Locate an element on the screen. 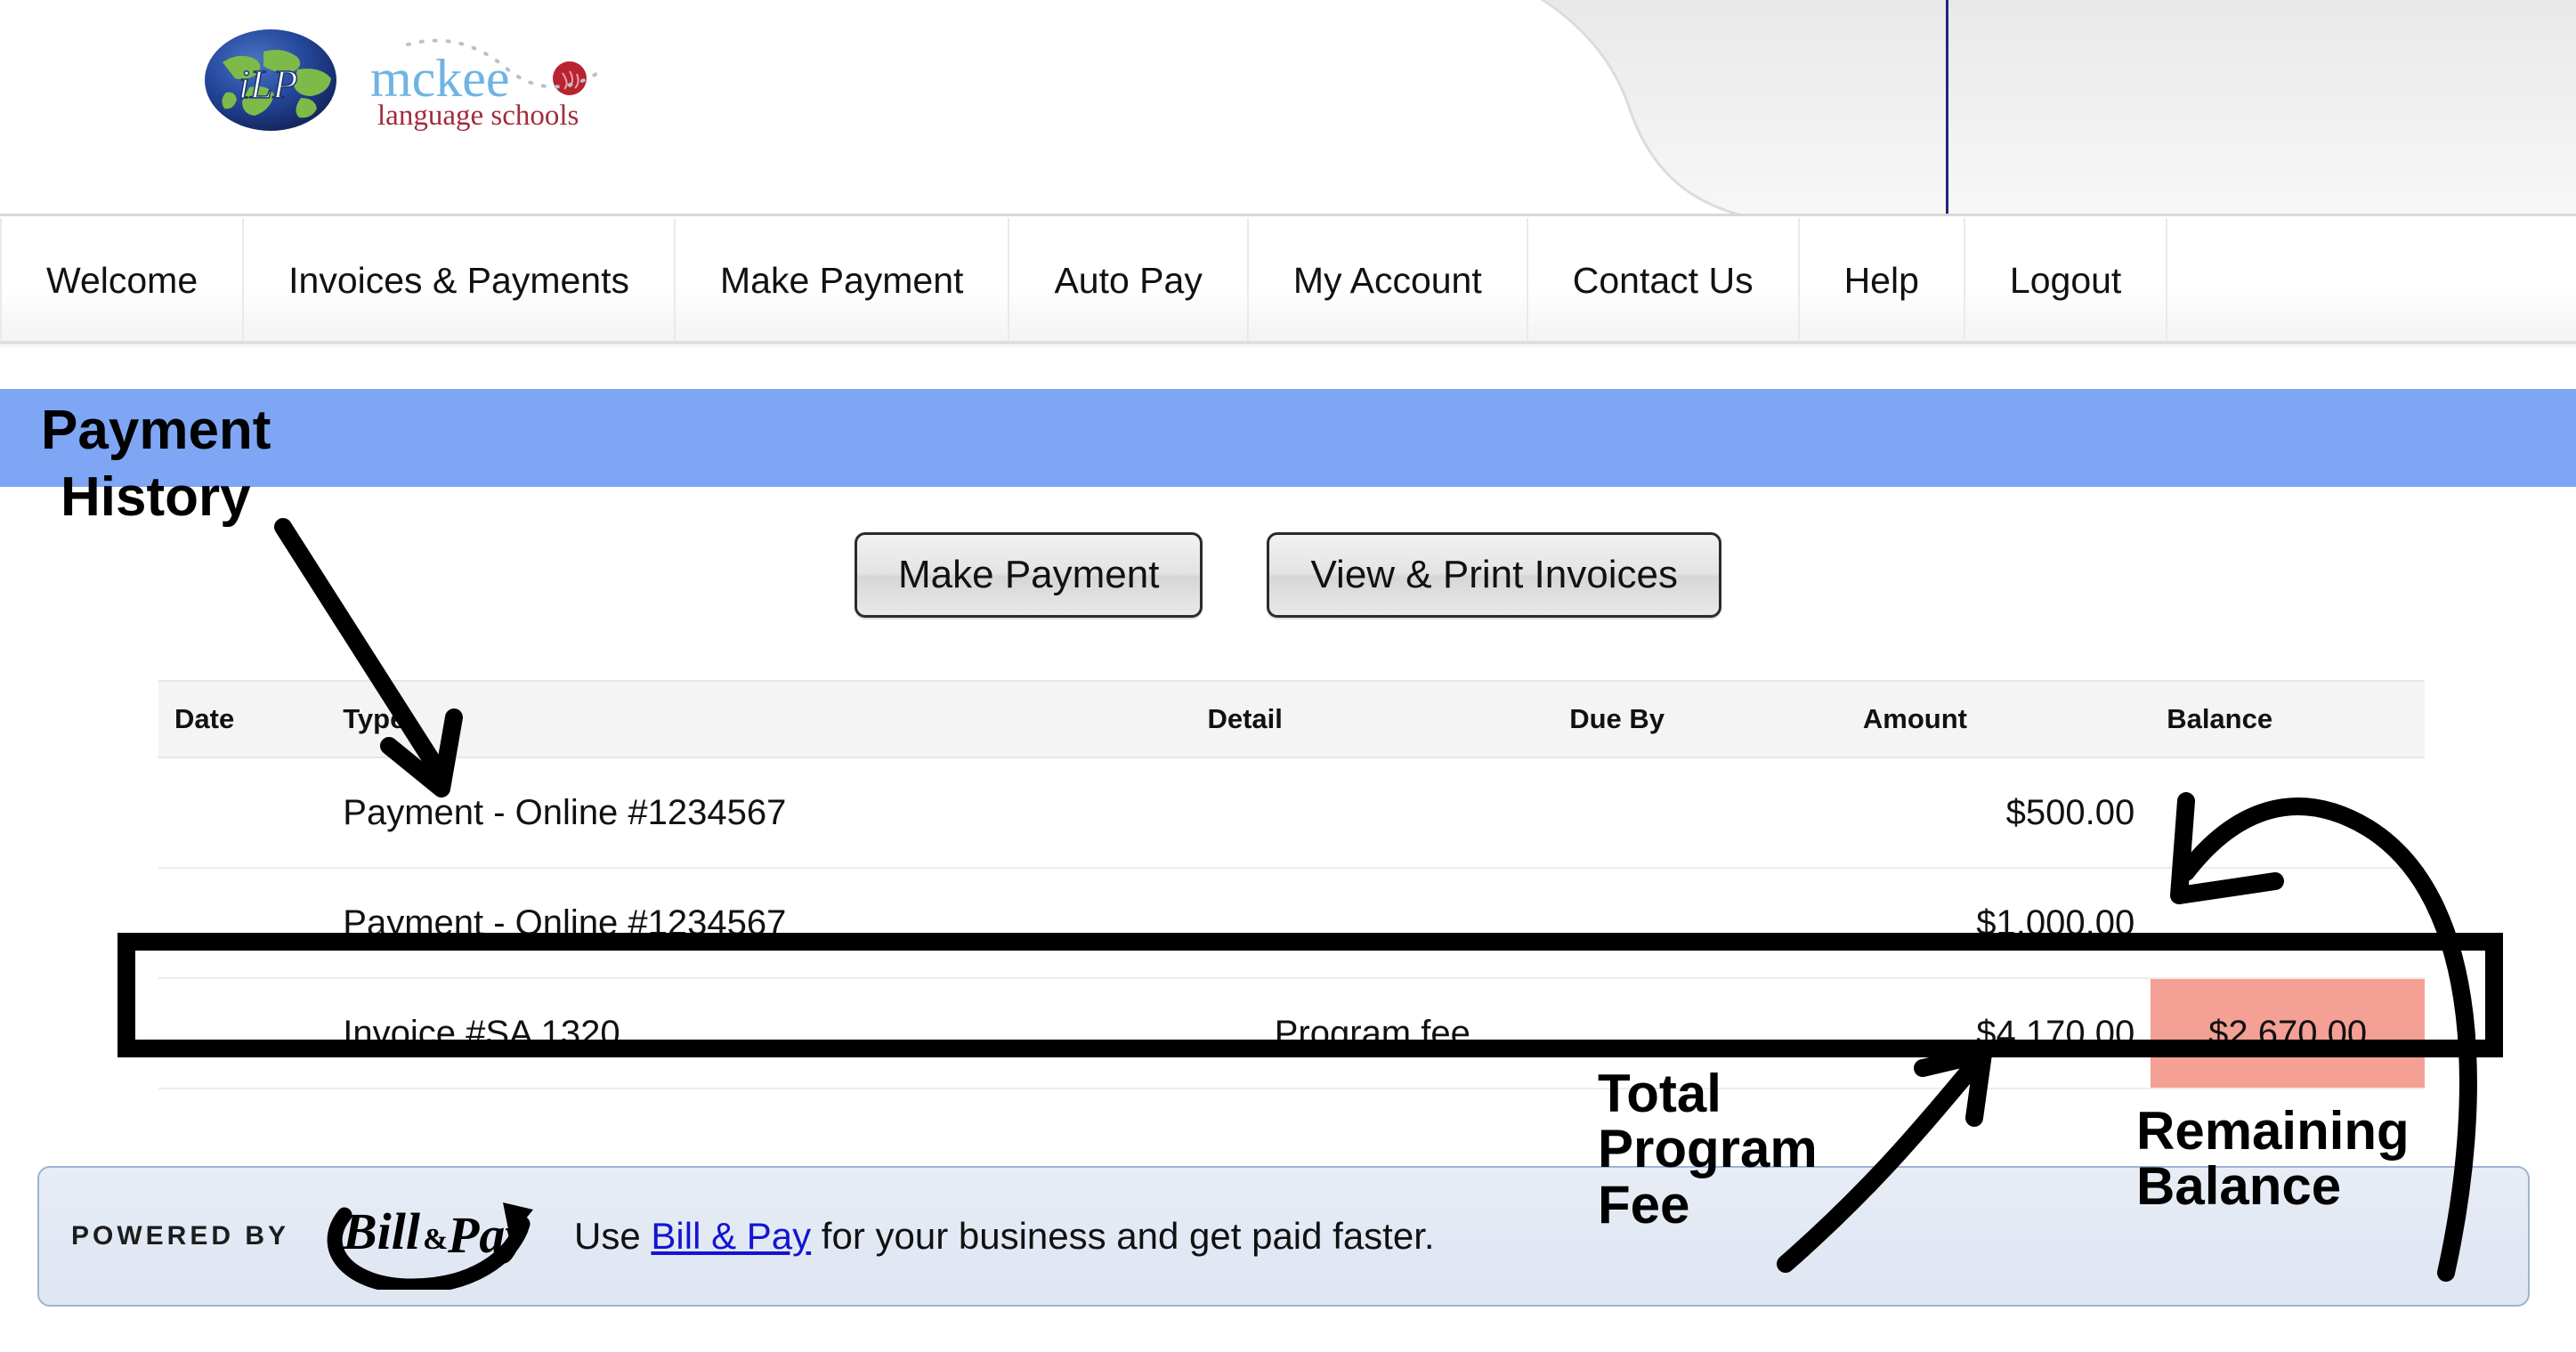  nav-label: Make Payment is located at coordinates (841, 280).